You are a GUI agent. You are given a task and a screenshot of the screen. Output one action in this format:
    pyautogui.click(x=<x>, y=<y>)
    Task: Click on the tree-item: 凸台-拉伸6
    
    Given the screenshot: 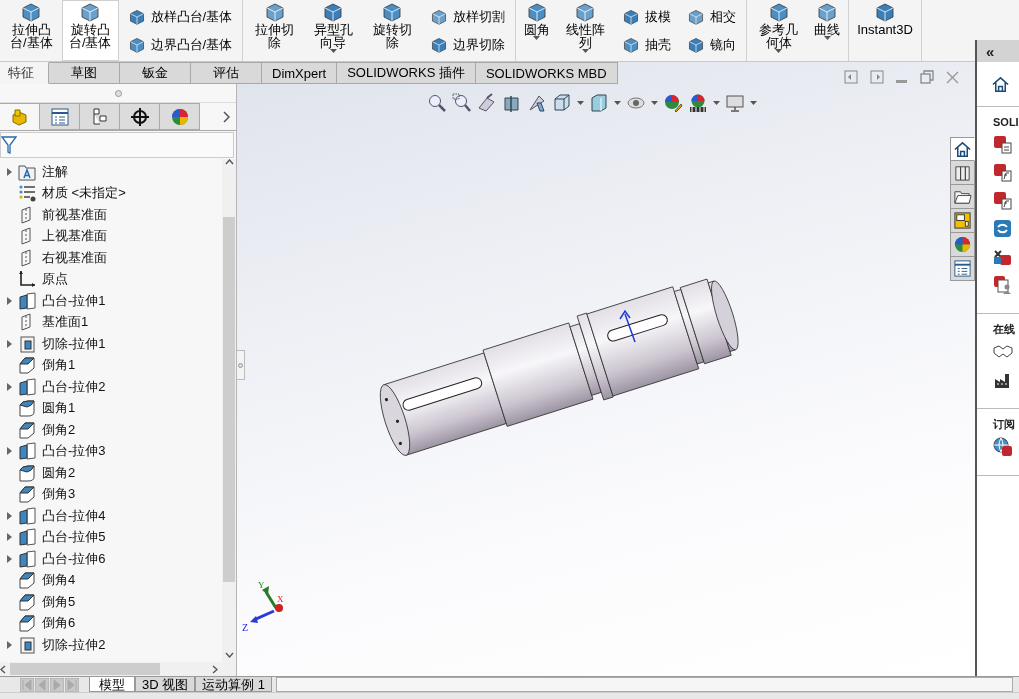 What is the action you would take?
    pyautogui.click(x=74, y=558)
    